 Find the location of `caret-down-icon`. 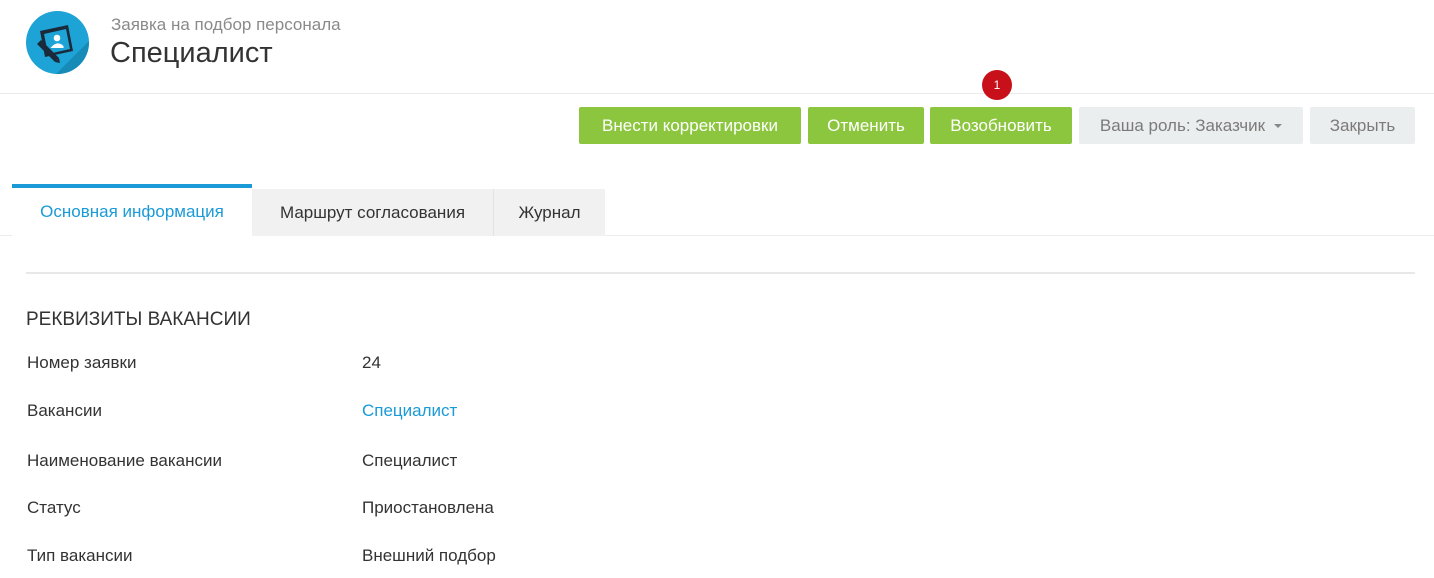

caret-down-icon is located at coordinates (1278, 126).